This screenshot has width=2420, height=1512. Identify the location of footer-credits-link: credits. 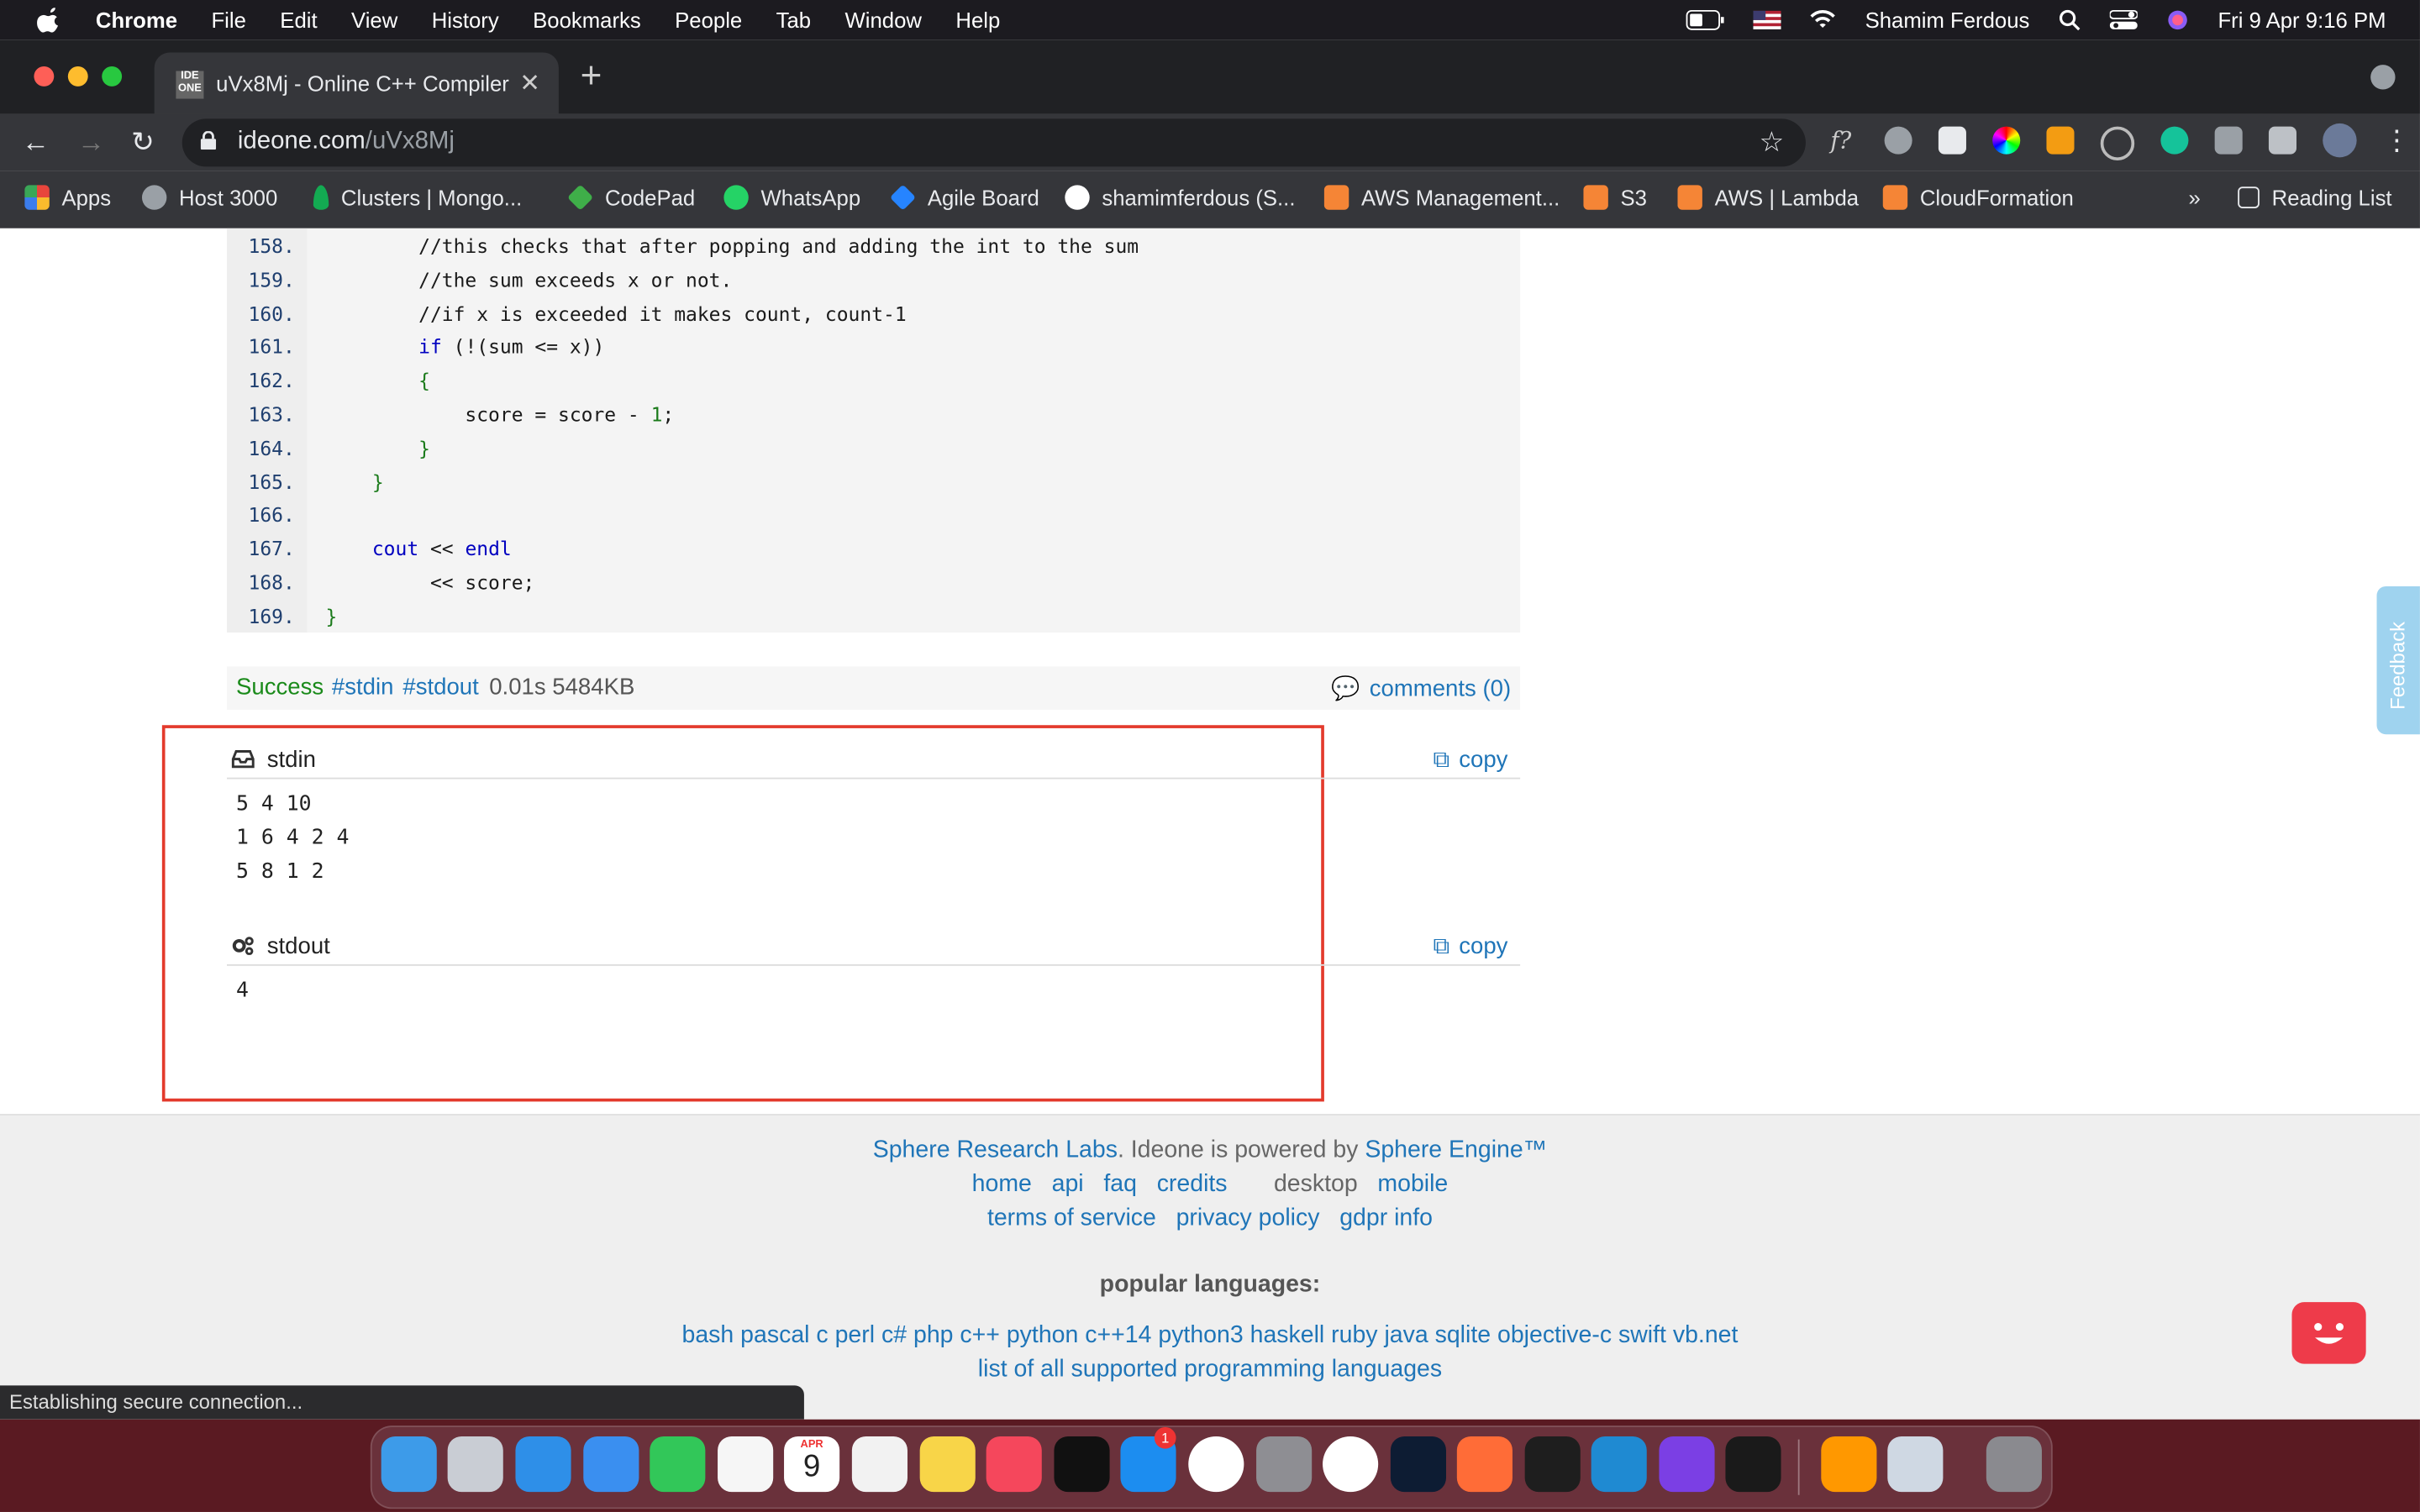
(1193, 1184).